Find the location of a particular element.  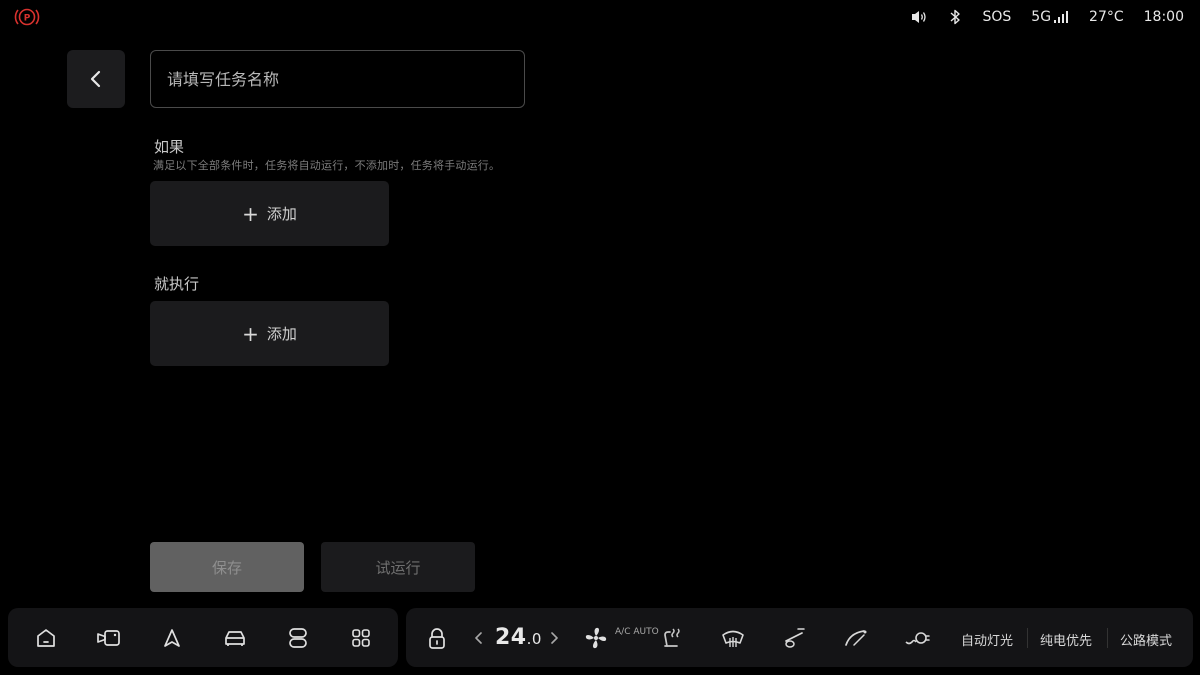

task-name-input is located at coordinates (337, 79).